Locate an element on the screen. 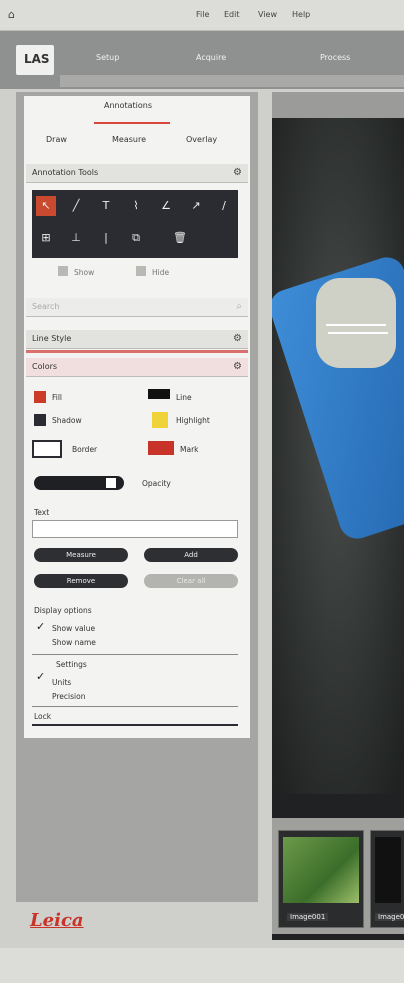  color-label-mark: Mark is located at coordinates (189, 449).